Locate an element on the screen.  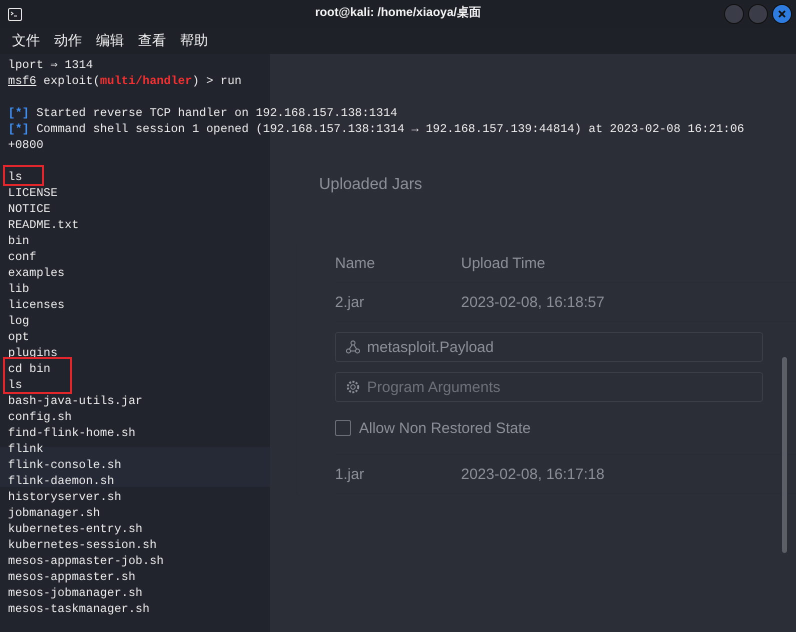
prompt-command: ) > run is located at coordinates (217, 81).